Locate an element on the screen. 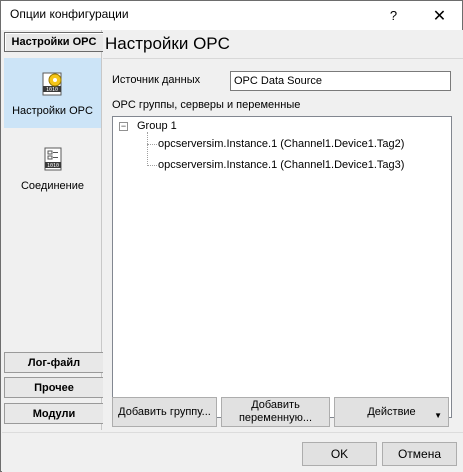 The image size is (463, 472). sidebar-item-connection: 1010 Соединение is located at coordinates (52, 169).